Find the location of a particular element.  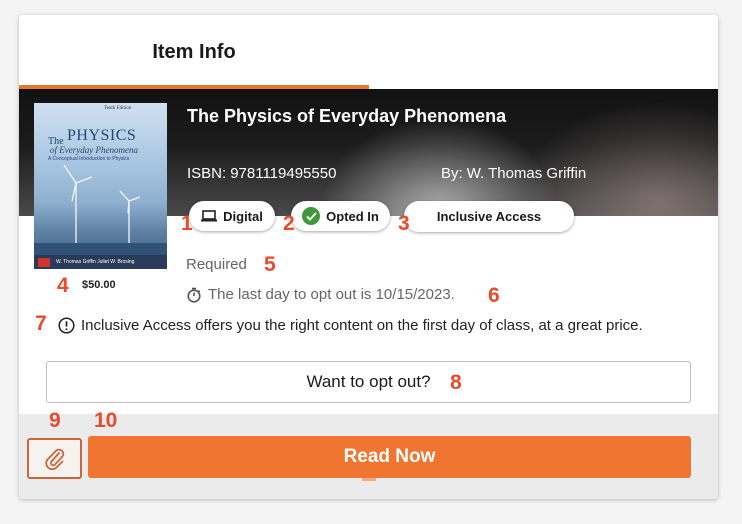

tab-item-info: Item Info is located at coordinates (194, 52).